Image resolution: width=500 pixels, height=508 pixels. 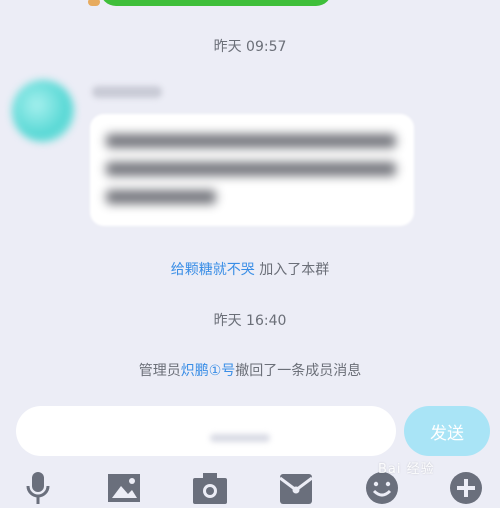 I want to click on input-hint, so click(x=240, y=438).